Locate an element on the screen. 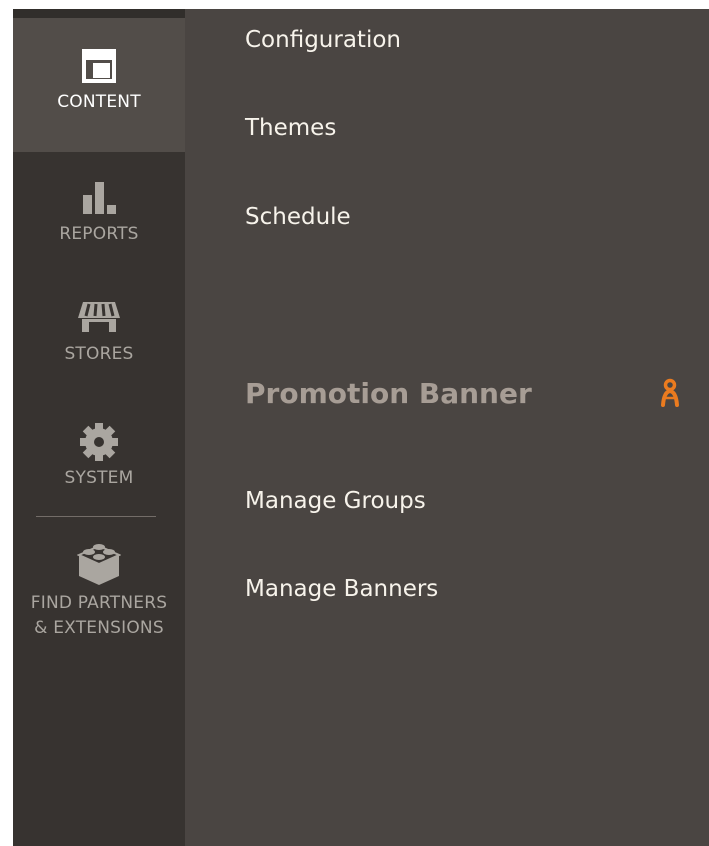  submenu-link-schedule: Schedule is located at coordinates (298, 217).